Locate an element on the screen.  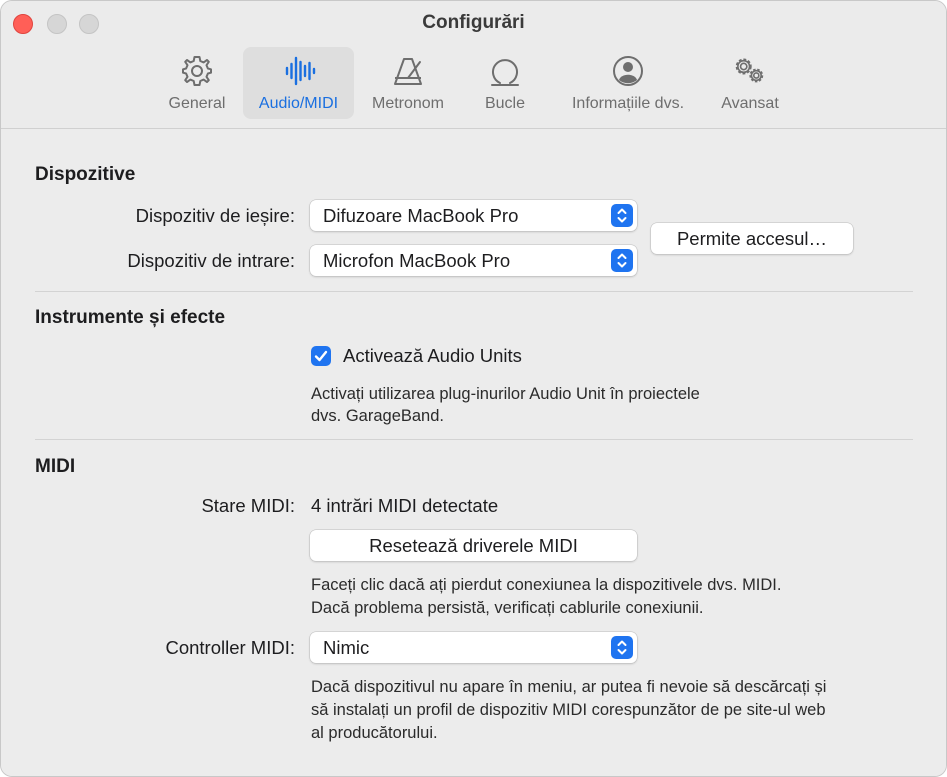
tab-label: Bucle is located at coordinates (505, 103).